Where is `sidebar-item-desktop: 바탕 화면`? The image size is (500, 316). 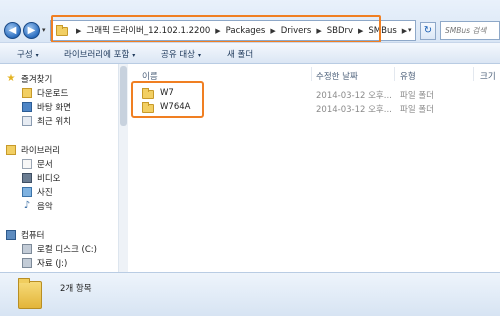
sidebar-item-desktop: 바탕 화면 is located at coordinates (46, 106).